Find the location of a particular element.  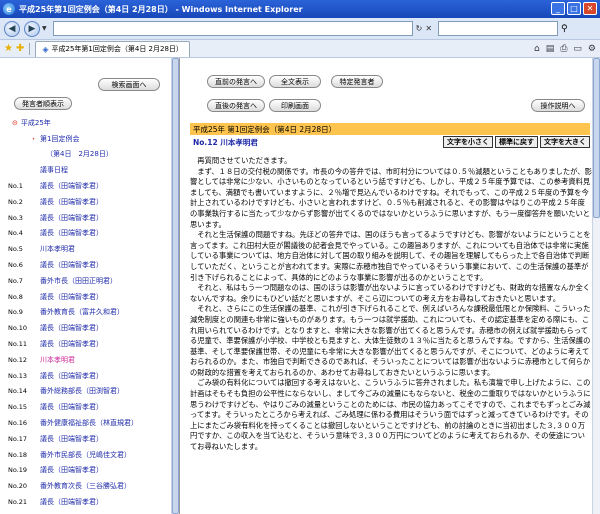

right-scrollbar-thumb is located at coordinates (596, 138).